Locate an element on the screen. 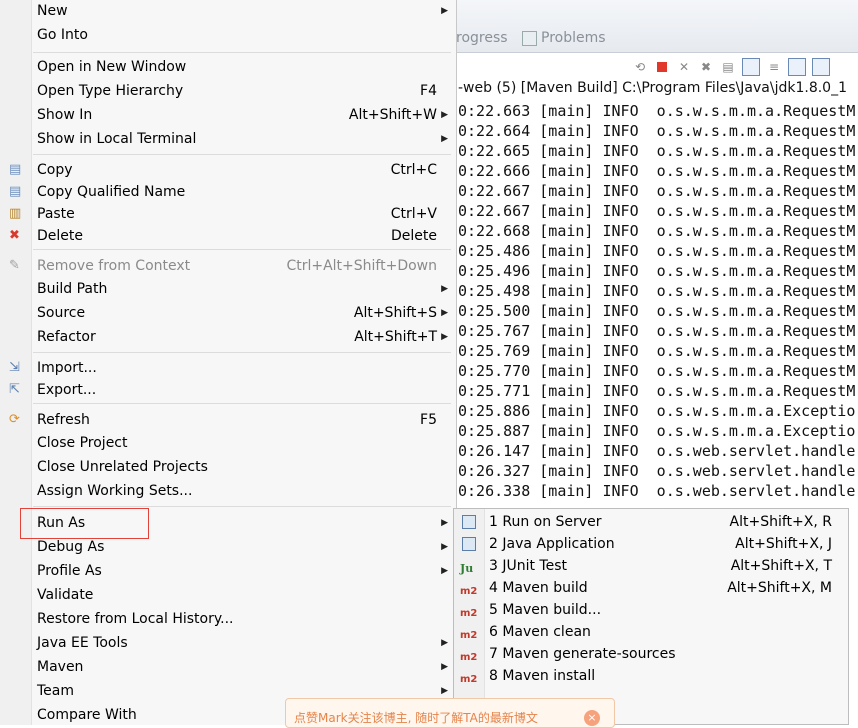 This screenshot has width=858, height=728. menu-item-close-unrelated-projects: Close Unrelated Projects is located at coordinates (228, 467).